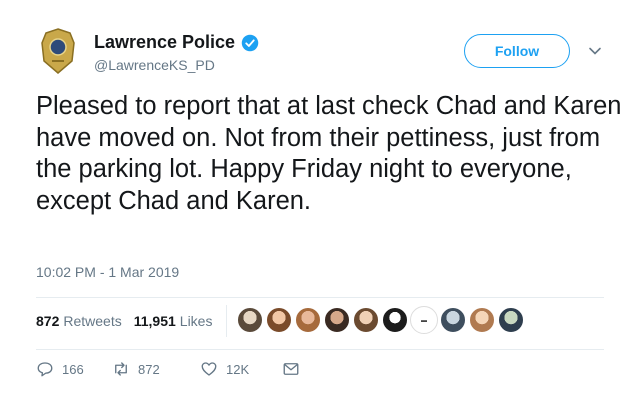 This screenshot has width=640, height=403. I want to click on envelope-icon, so click(291, 369).